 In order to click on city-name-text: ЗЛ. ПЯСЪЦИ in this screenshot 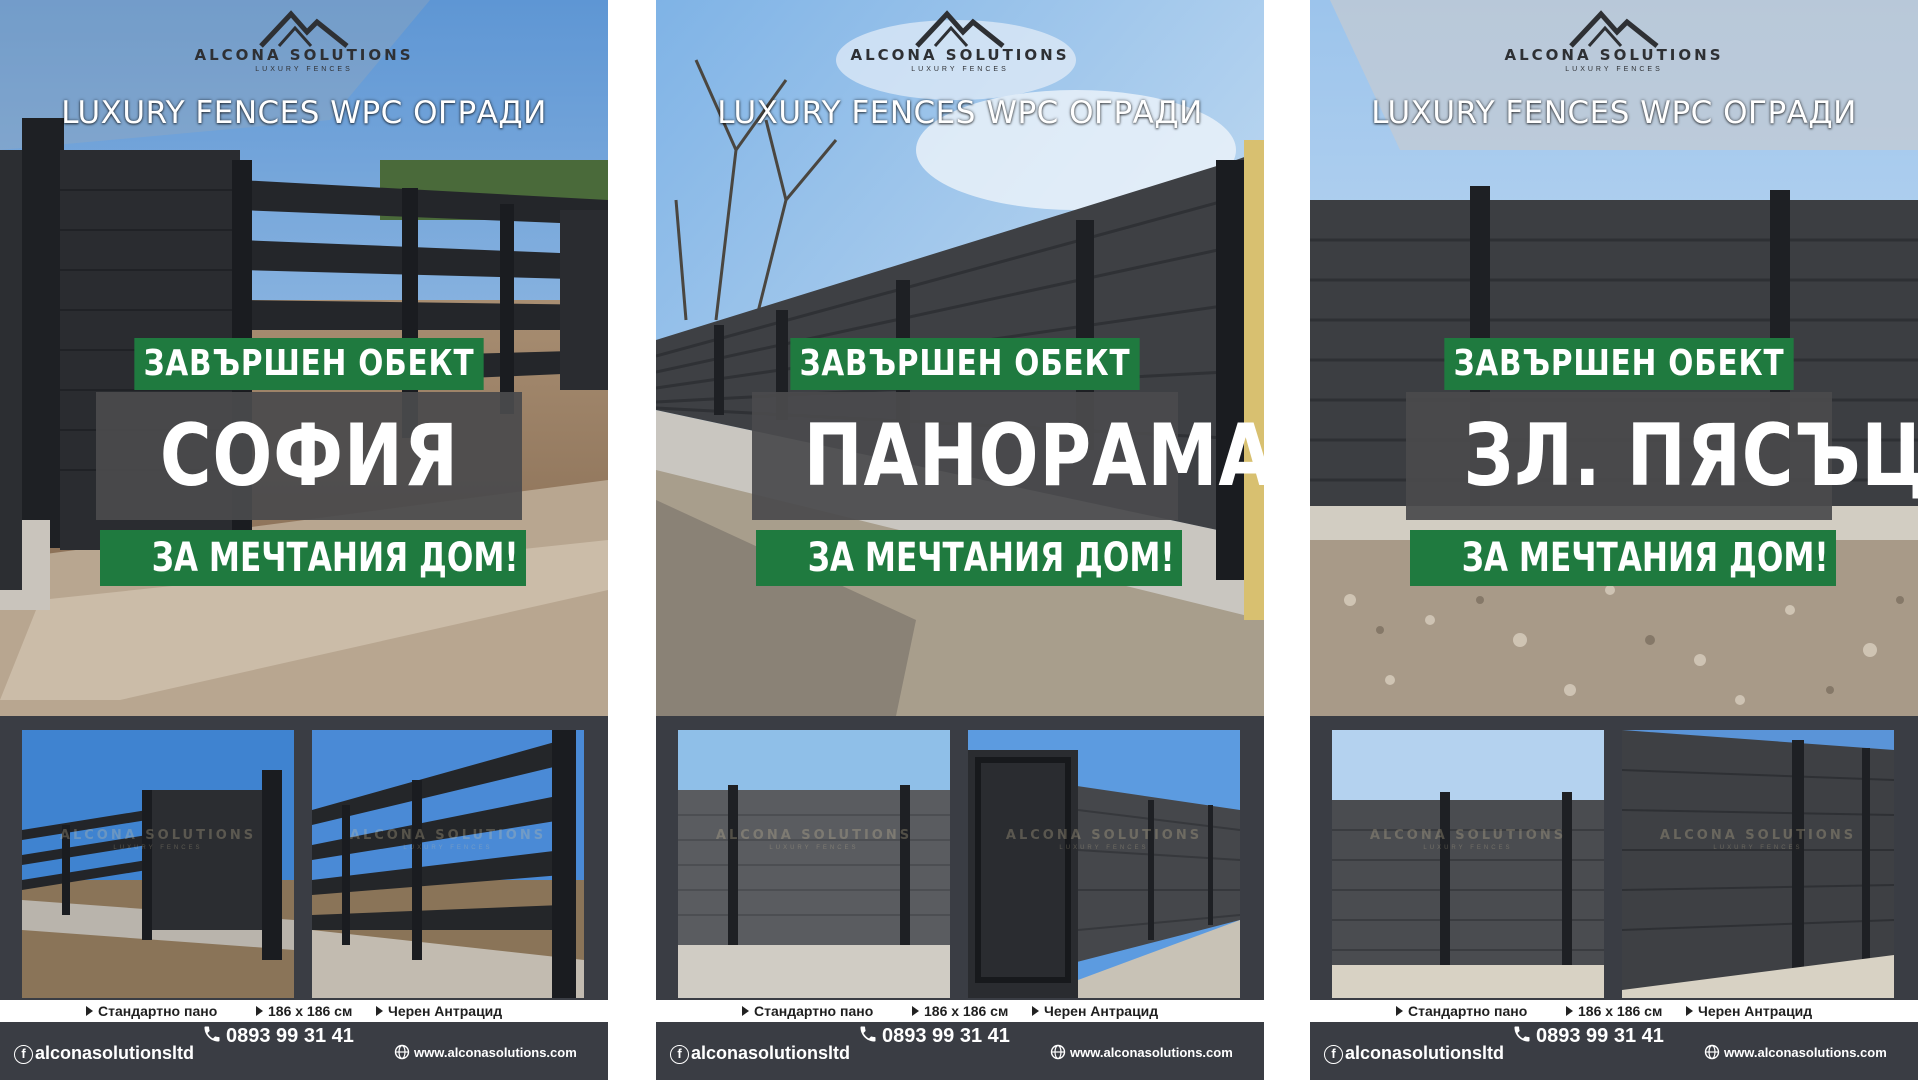, I will do `click(1690, 456)`.